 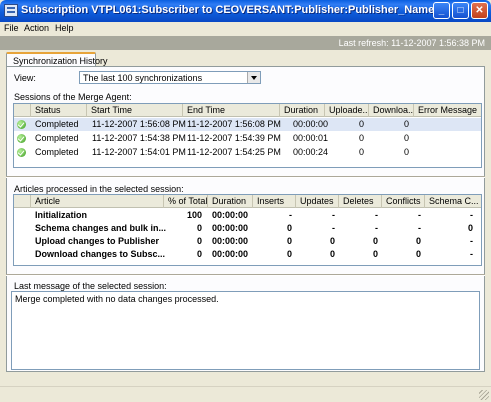 What do you see at coordinates (311, 124) in the screenshot?
I see `session-duration: 00:00:00` at bounding box center [311, 124].